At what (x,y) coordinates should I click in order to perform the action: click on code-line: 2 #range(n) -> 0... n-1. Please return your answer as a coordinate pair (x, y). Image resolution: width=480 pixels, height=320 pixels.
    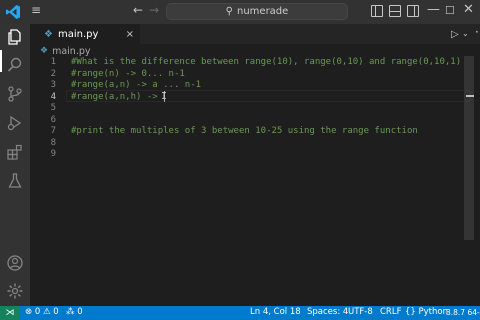
    Looking at the image, I should click on (250, 74).